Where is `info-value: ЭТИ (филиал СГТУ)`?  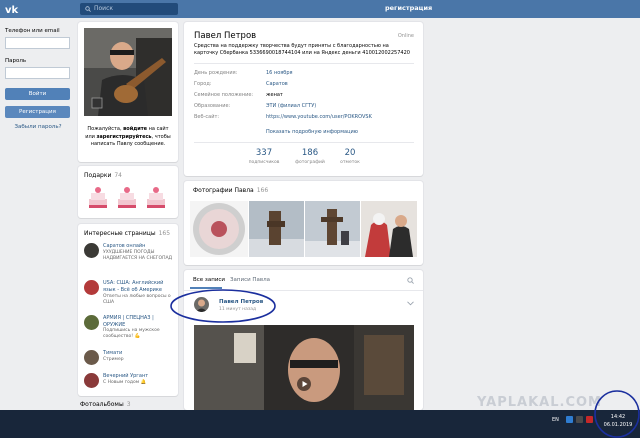 info-value: ЭТИ (филиал СГТУ) is located at coordinates (291, 106).